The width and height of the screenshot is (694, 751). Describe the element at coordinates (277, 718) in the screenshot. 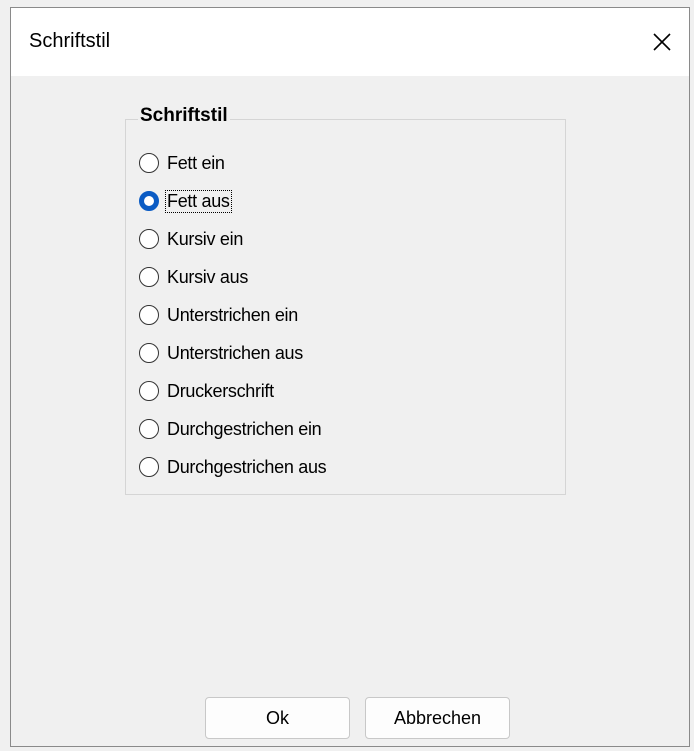

I see `ok-button: Ok` at that location.